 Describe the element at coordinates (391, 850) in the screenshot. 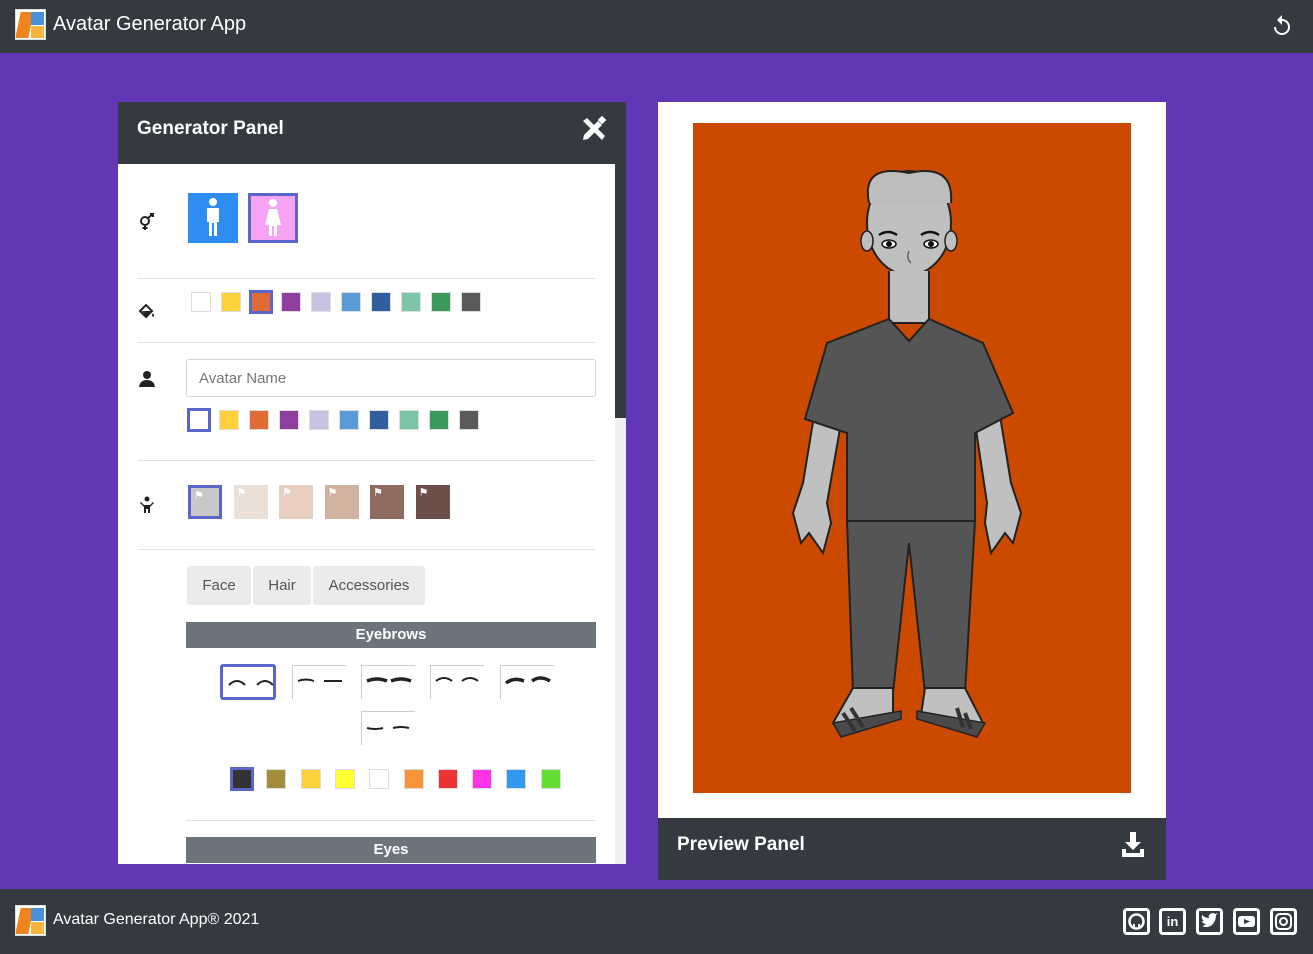

I see `eyes-section-header: Eyes` at that location.